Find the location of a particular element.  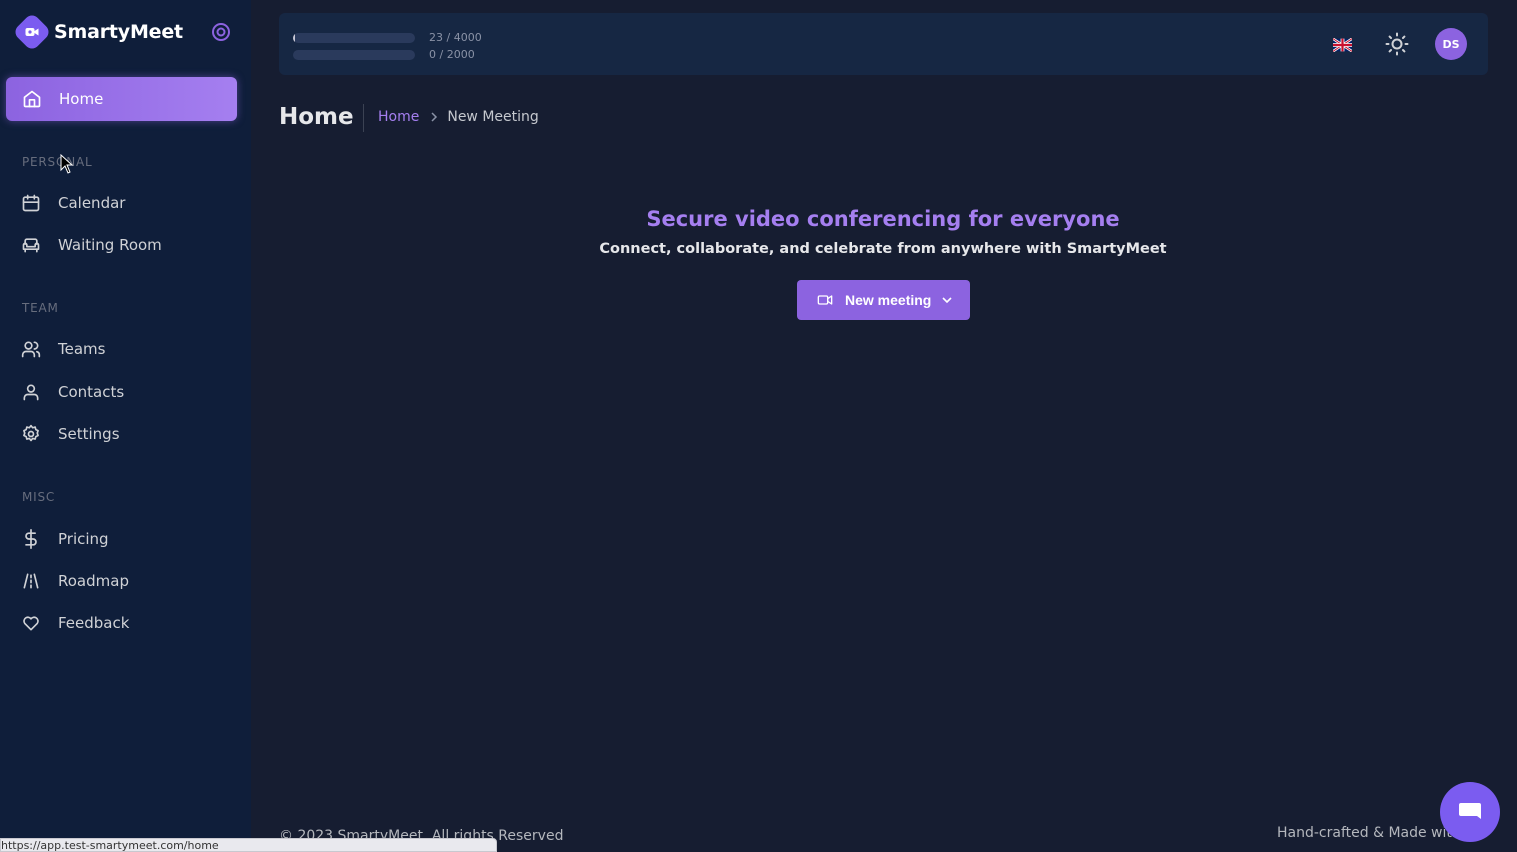

chat-icon is located at coordinates (1470, 811).